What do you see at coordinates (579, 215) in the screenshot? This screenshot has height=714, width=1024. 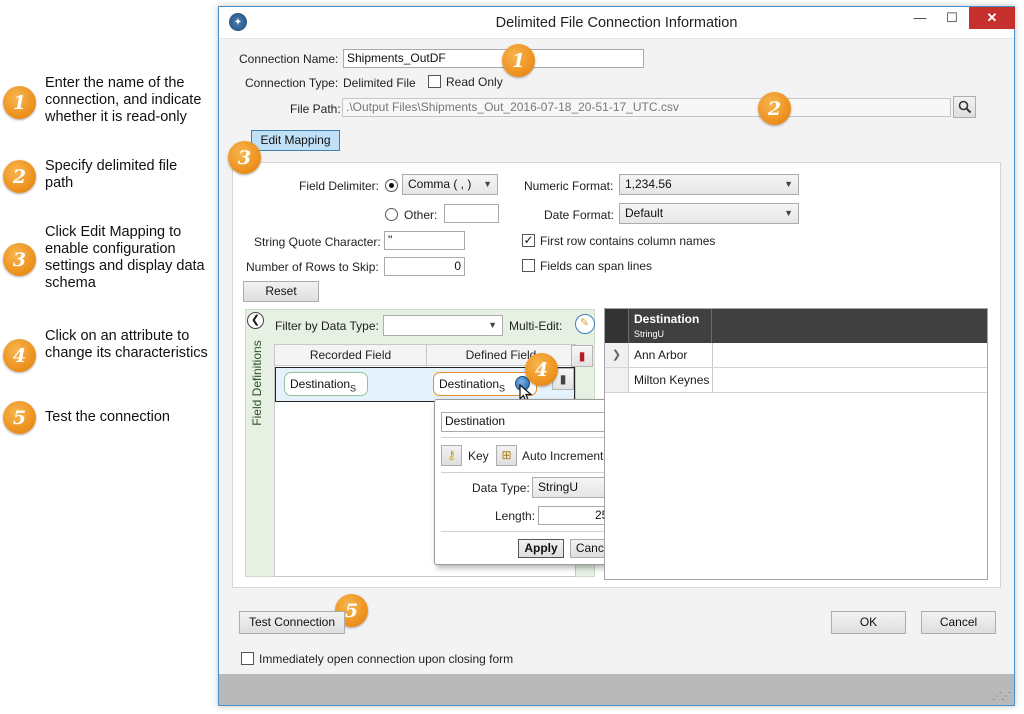 I see `date-format-label: Date Format:` at bounding box center [579, 215].